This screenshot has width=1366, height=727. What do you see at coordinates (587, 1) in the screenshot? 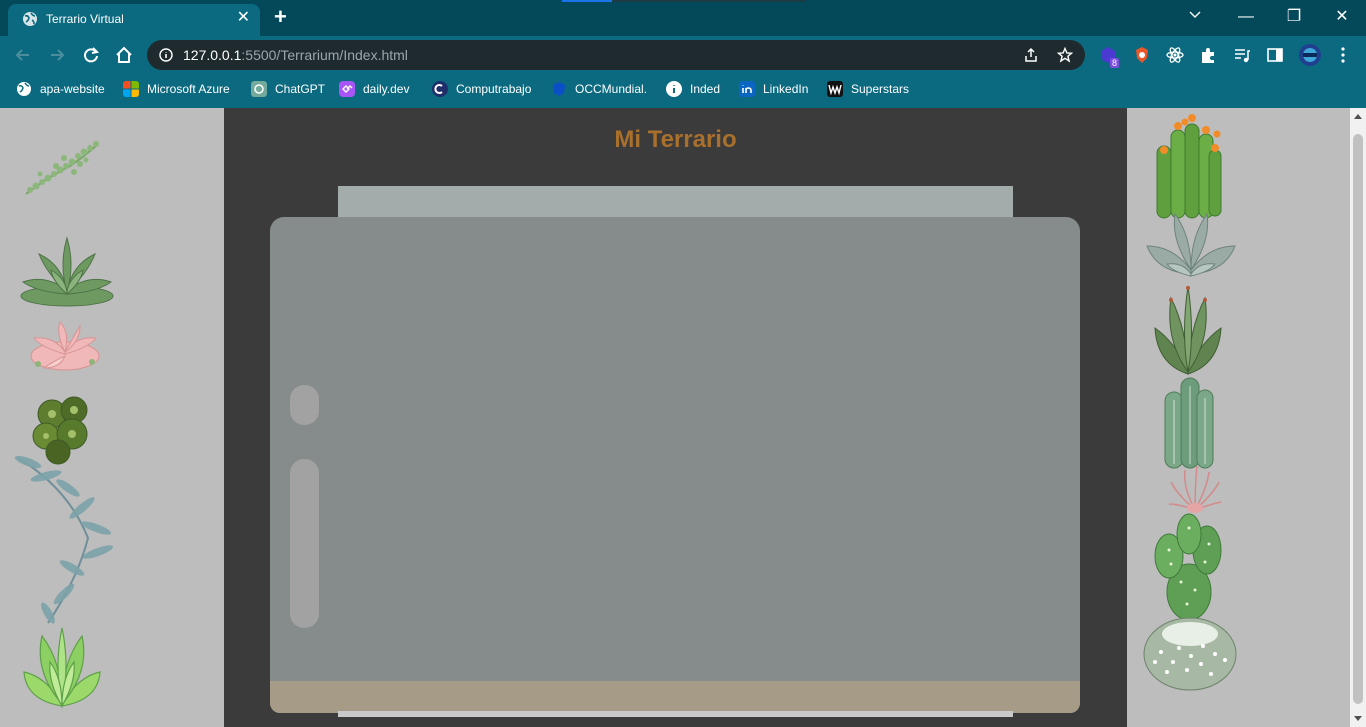
I see `tab-strip-indicator` at bounding box center [587, 1].